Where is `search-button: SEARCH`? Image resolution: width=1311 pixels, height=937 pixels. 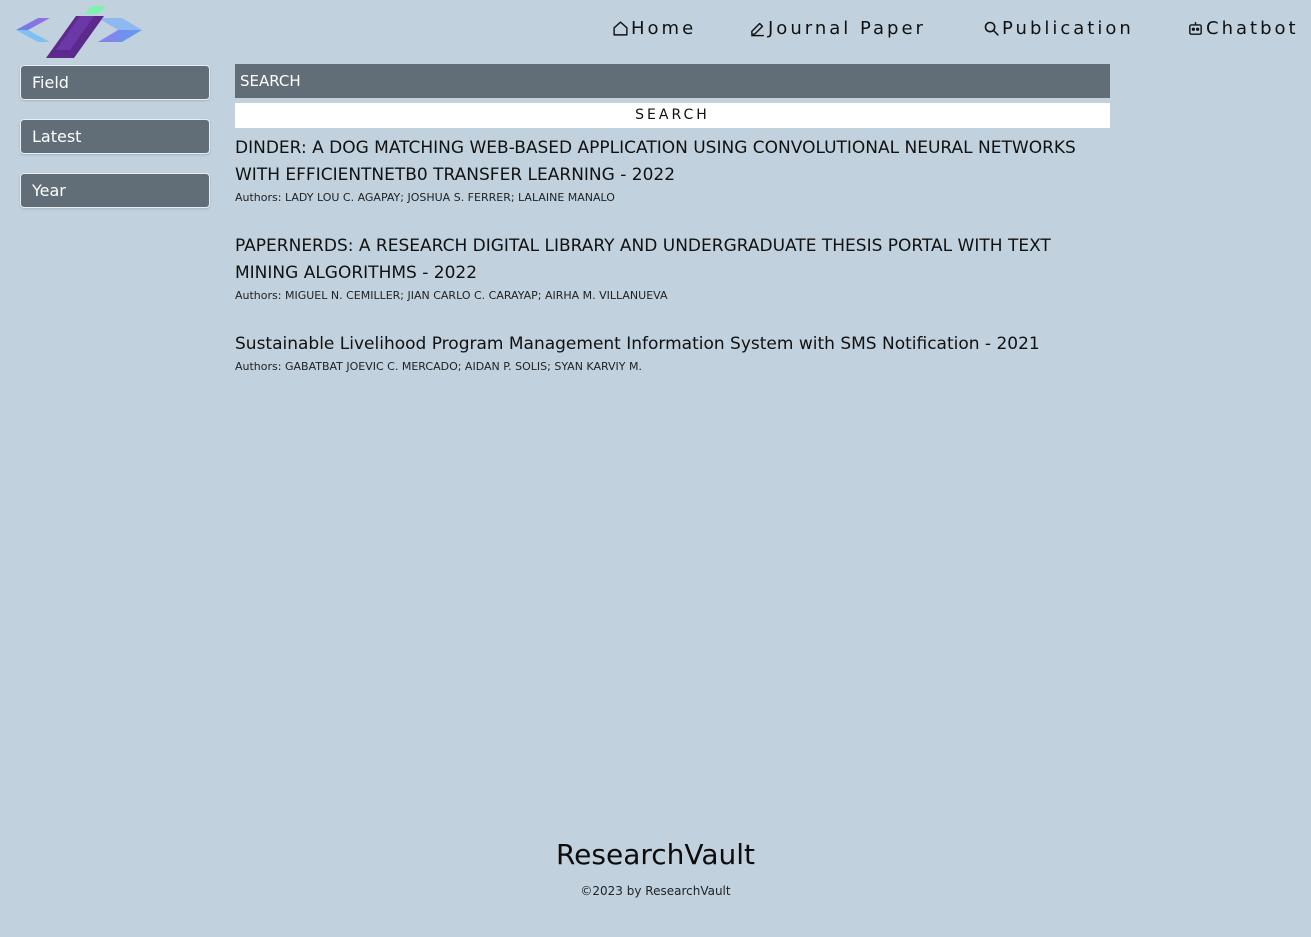 search-button: SEARCH is located at coordinates (672, 115).